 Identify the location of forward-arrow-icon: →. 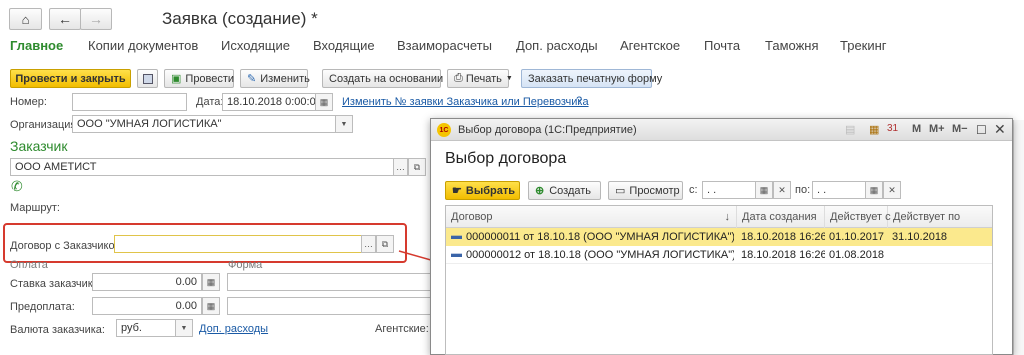
(96, 19).